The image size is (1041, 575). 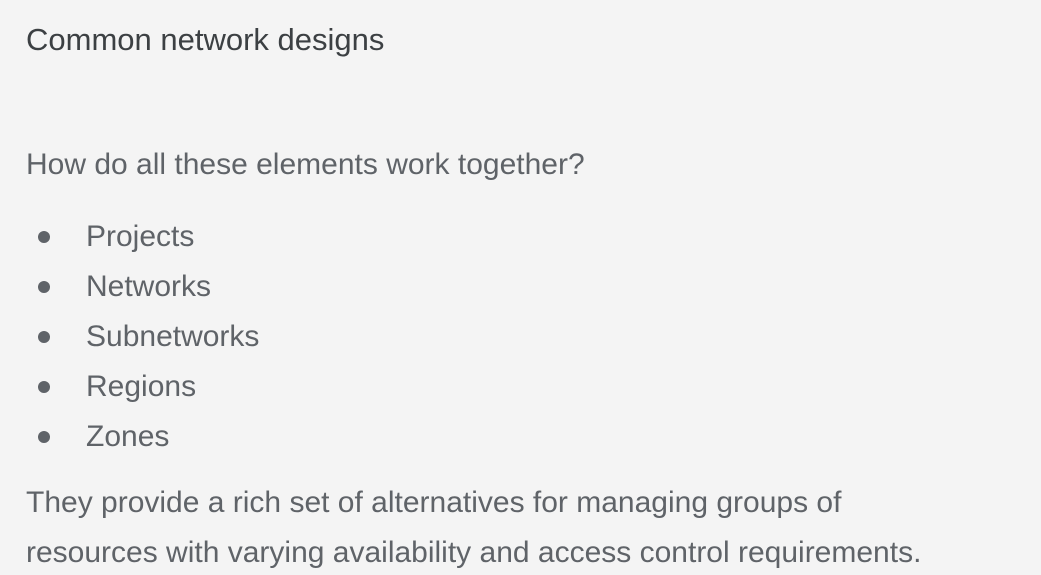 What do you see at coordinates (140, 236) in the screenshot?
I see `bullet-label: Projects` at bounding box center [140, 236].